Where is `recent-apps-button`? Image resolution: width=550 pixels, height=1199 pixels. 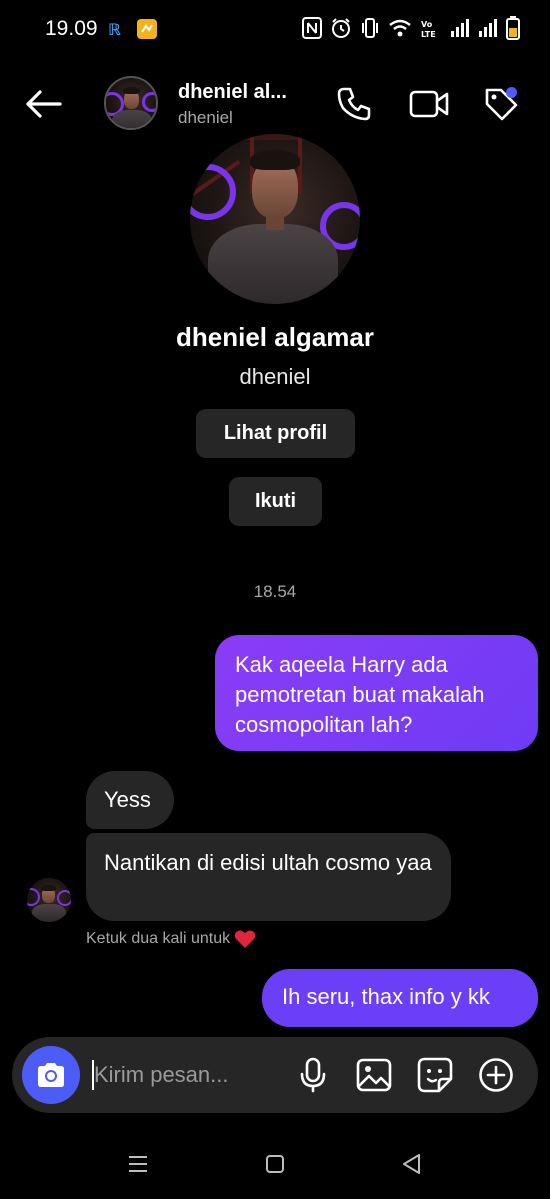
recent-apps-button is located at coordinates (138, 1164).